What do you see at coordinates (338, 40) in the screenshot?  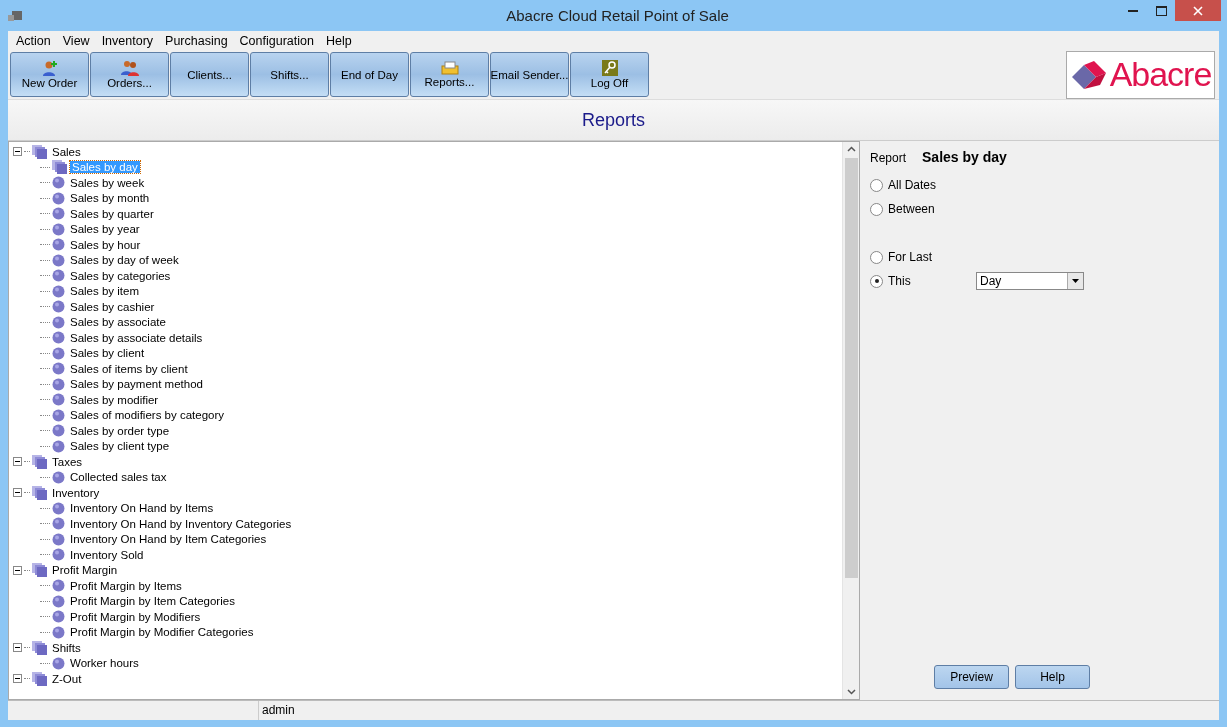 I see `menu-item: Help` at bounding box center [338, 40].